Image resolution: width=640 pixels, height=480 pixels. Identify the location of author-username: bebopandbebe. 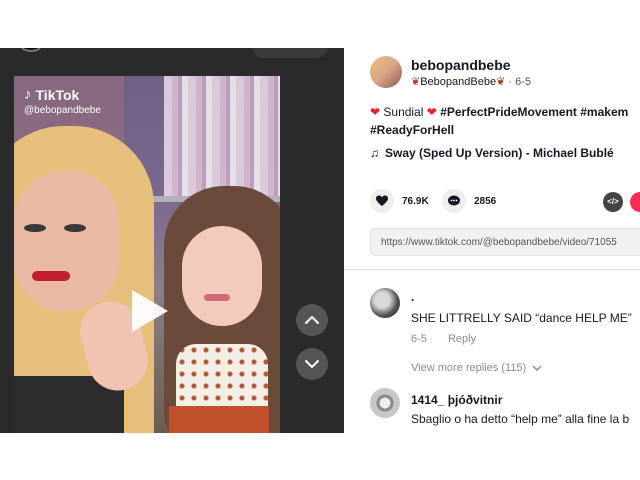
(461, 65).